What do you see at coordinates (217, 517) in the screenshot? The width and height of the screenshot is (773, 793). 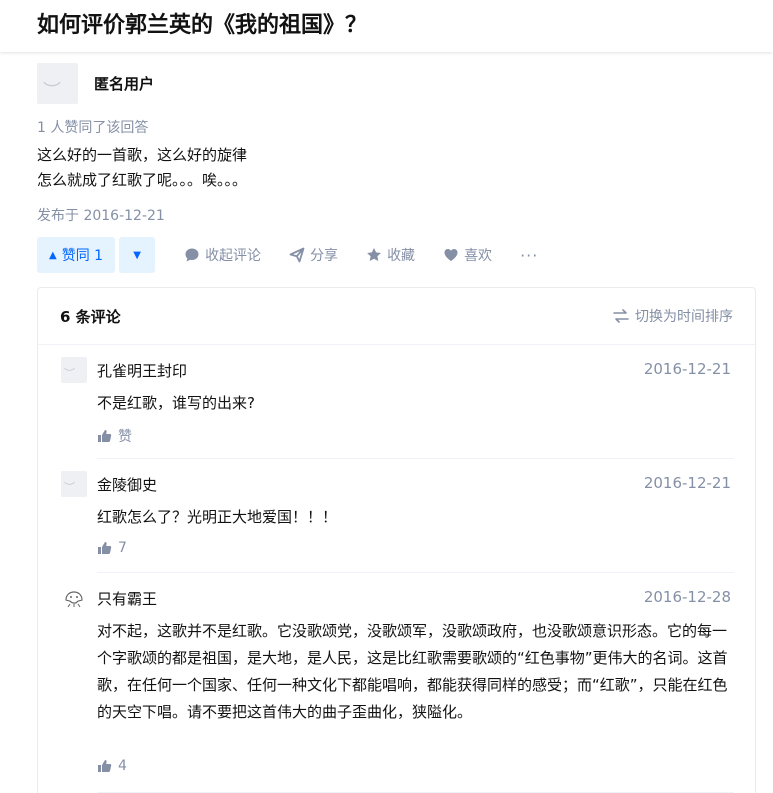 I see `comment-text: 红歌怎么了？光明正大地爱国！！！` at bounding box center [217, 517].